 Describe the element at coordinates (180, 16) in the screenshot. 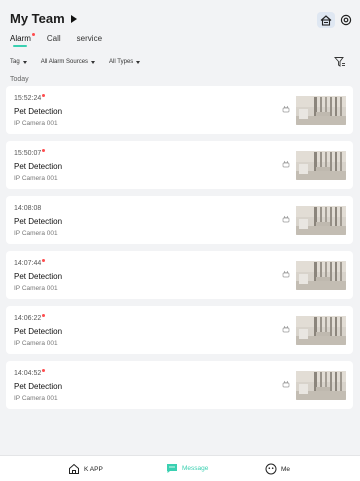

I see `header: My Team` at that location.